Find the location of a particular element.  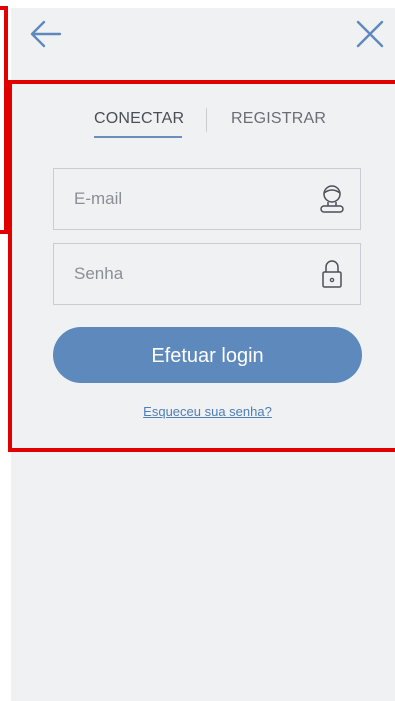

arrow-left-icon is located at coordinates (46, 34).